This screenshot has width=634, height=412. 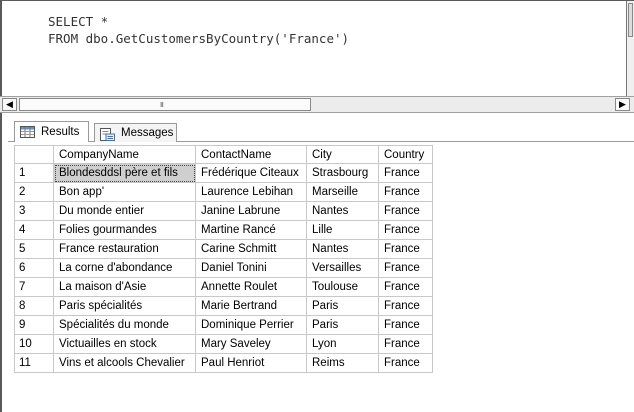 I want to click on tab-results-label: Results, so click(x=60, y=132).